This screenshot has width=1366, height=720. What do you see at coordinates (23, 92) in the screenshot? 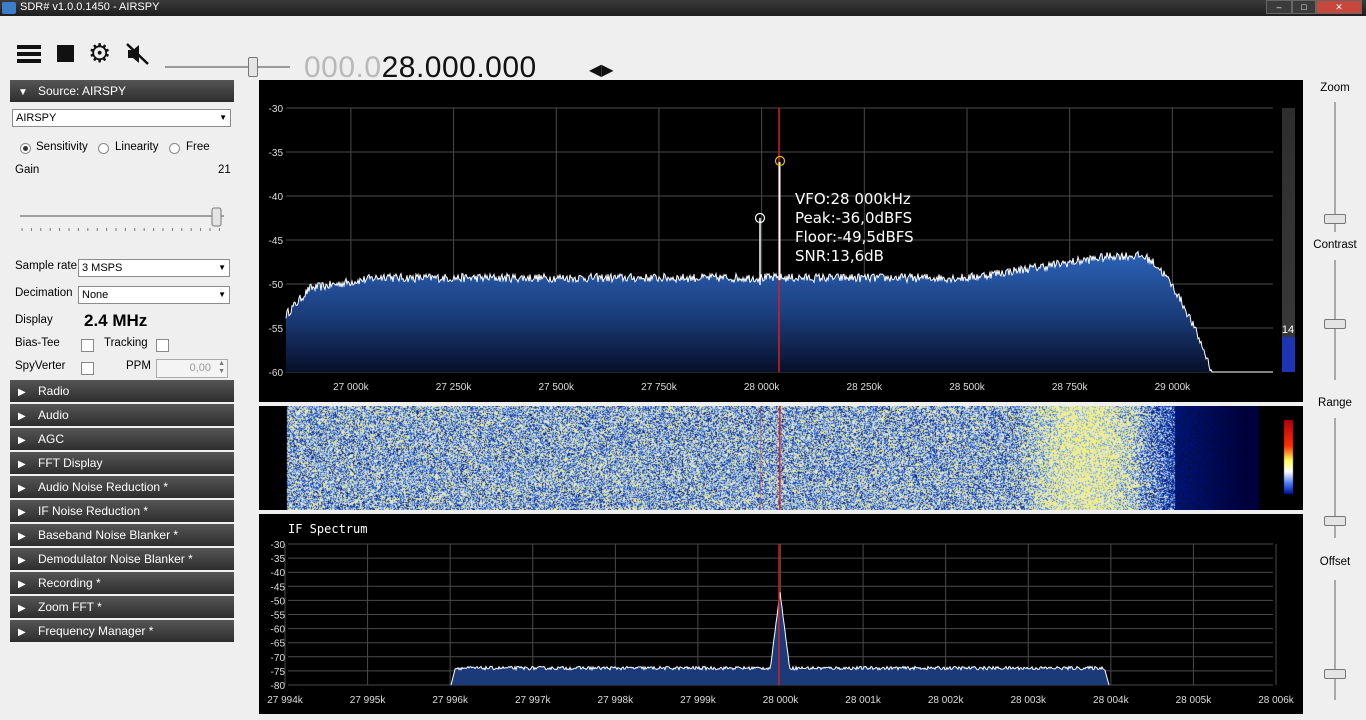
I see `collapse-arrow-icon: ▼` at bounding box center [23, 92].